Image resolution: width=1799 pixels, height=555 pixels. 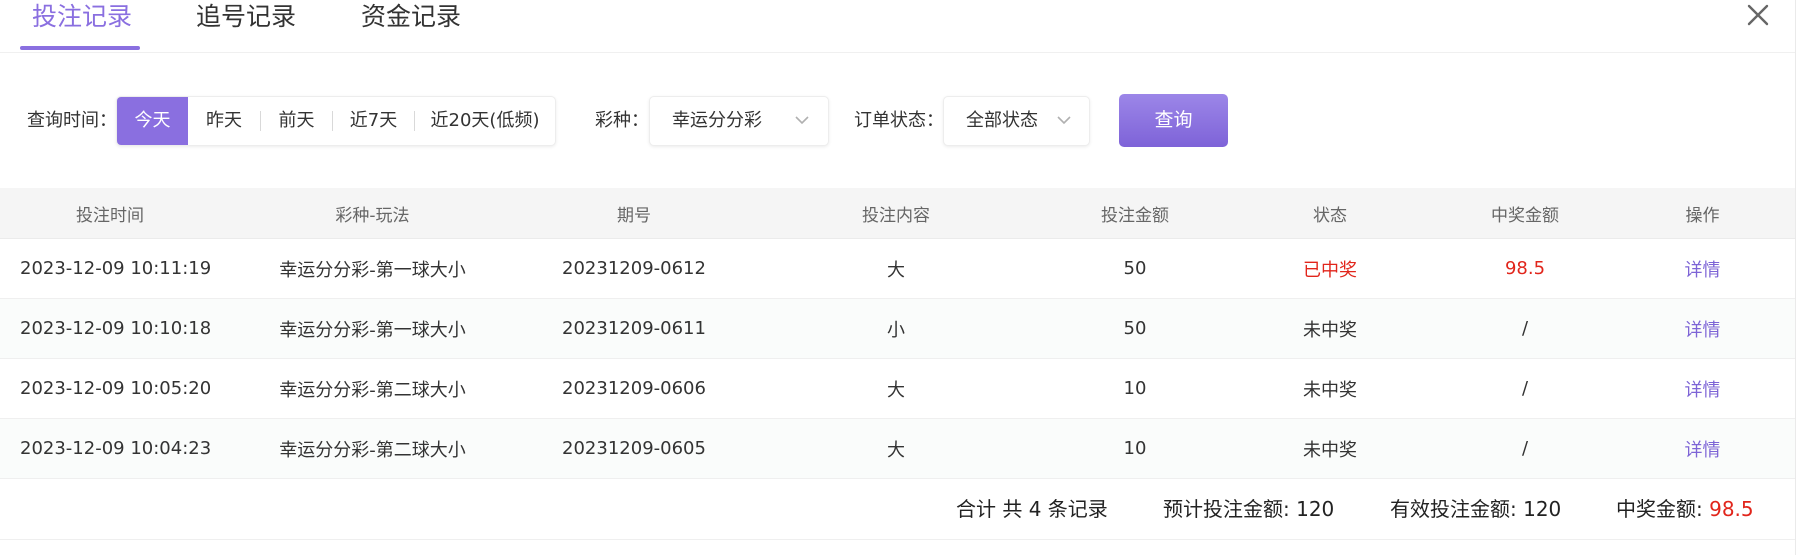 I want to click on issue-cell: 20231209-0606, so click(x=634, y=388).